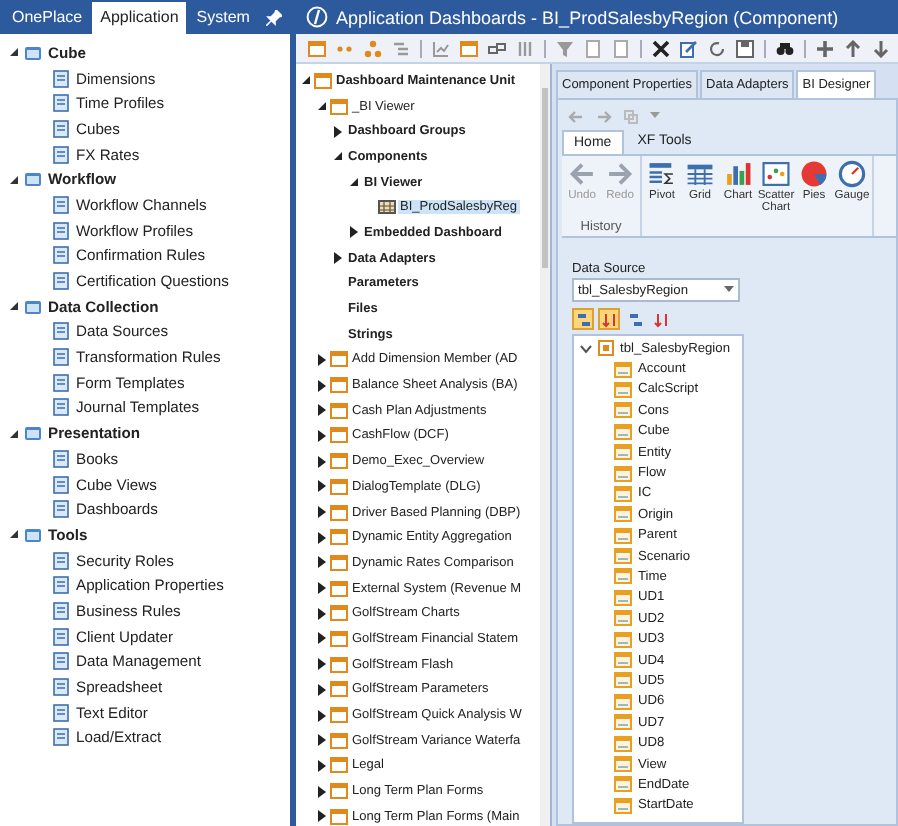 The image size is (898, 826). Describe the element at coordinates (441, 48) in the screenshot. I see `chart-icon` at that location.